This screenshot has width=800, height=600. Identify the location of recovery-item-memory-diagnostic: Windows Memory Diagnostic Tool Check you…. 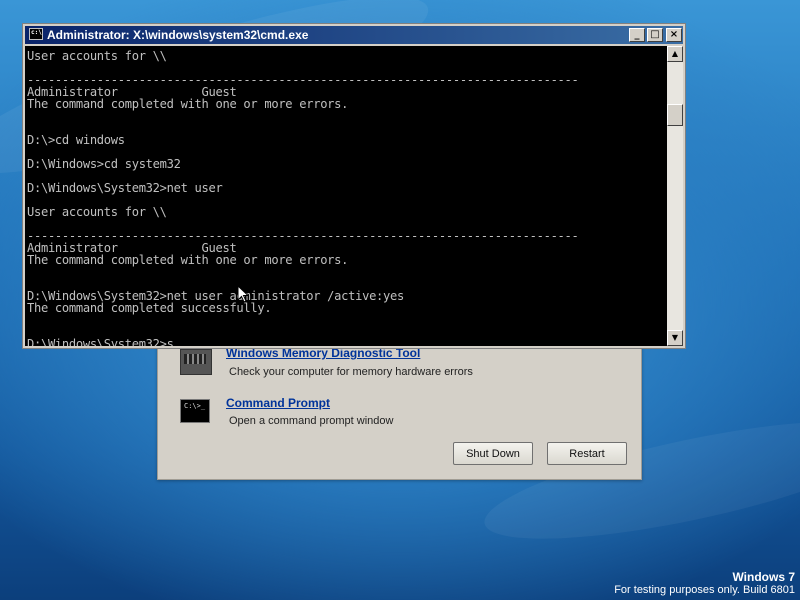
(398, 365).